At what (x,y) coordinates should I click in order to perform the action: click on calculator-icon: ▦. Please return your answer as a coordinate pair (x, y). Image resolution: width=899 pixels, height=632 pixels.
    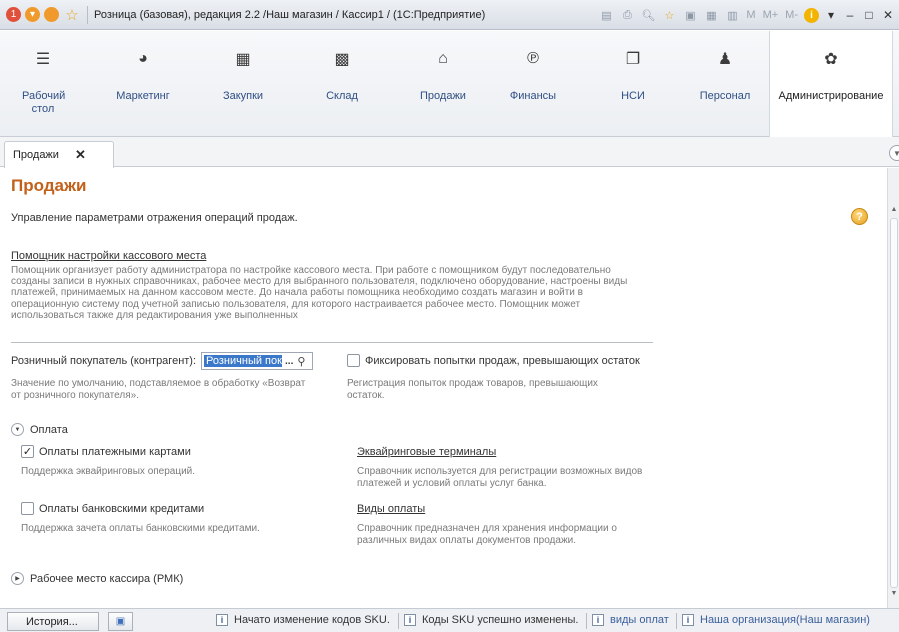
    Looking at the image, I should click on (711, 15).